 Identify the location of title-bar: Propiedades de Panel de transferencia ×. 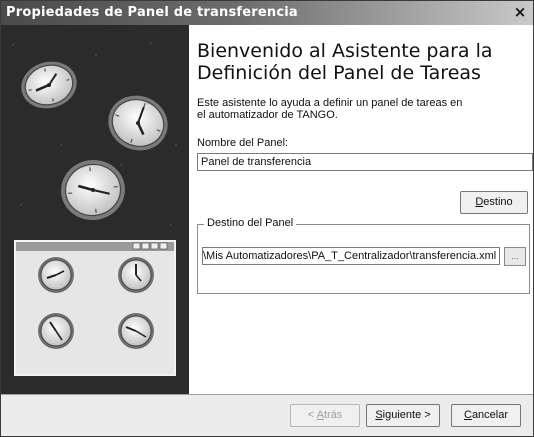
(267, 13).